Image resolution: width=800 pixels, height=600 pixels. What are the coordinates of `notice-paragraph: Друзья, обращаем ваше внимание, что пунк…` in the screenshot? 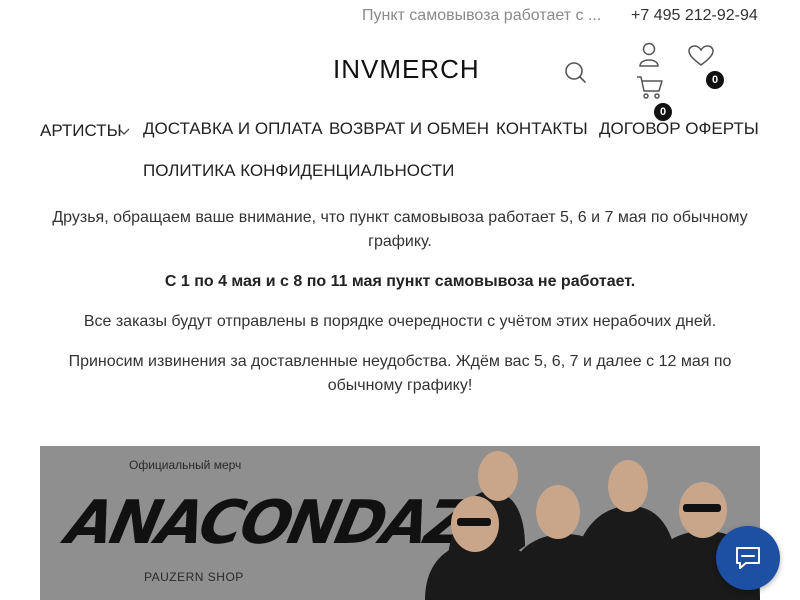 It's located at (400, 229).